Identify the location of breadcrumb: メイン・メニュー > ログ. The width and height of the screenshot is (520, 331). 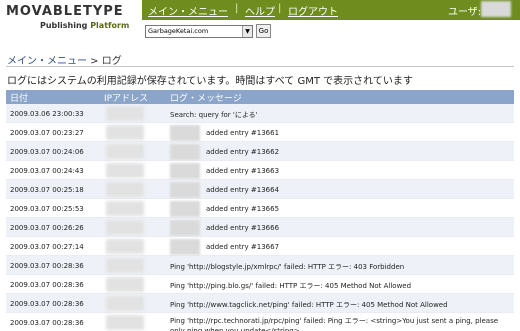
(64, 59).